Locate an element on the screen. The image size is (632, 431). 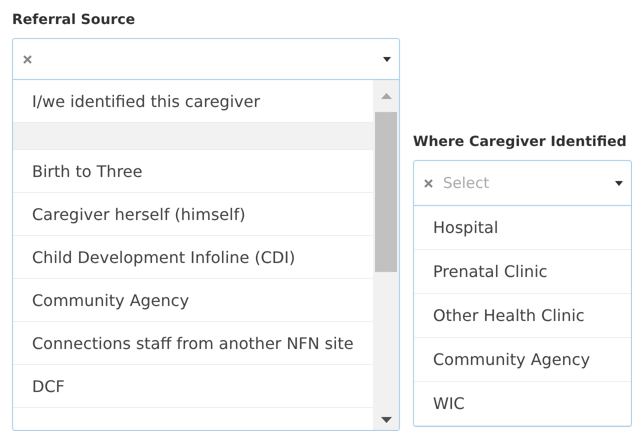
list-option: Prenatal Clinic is located at coordinates (522, 272).